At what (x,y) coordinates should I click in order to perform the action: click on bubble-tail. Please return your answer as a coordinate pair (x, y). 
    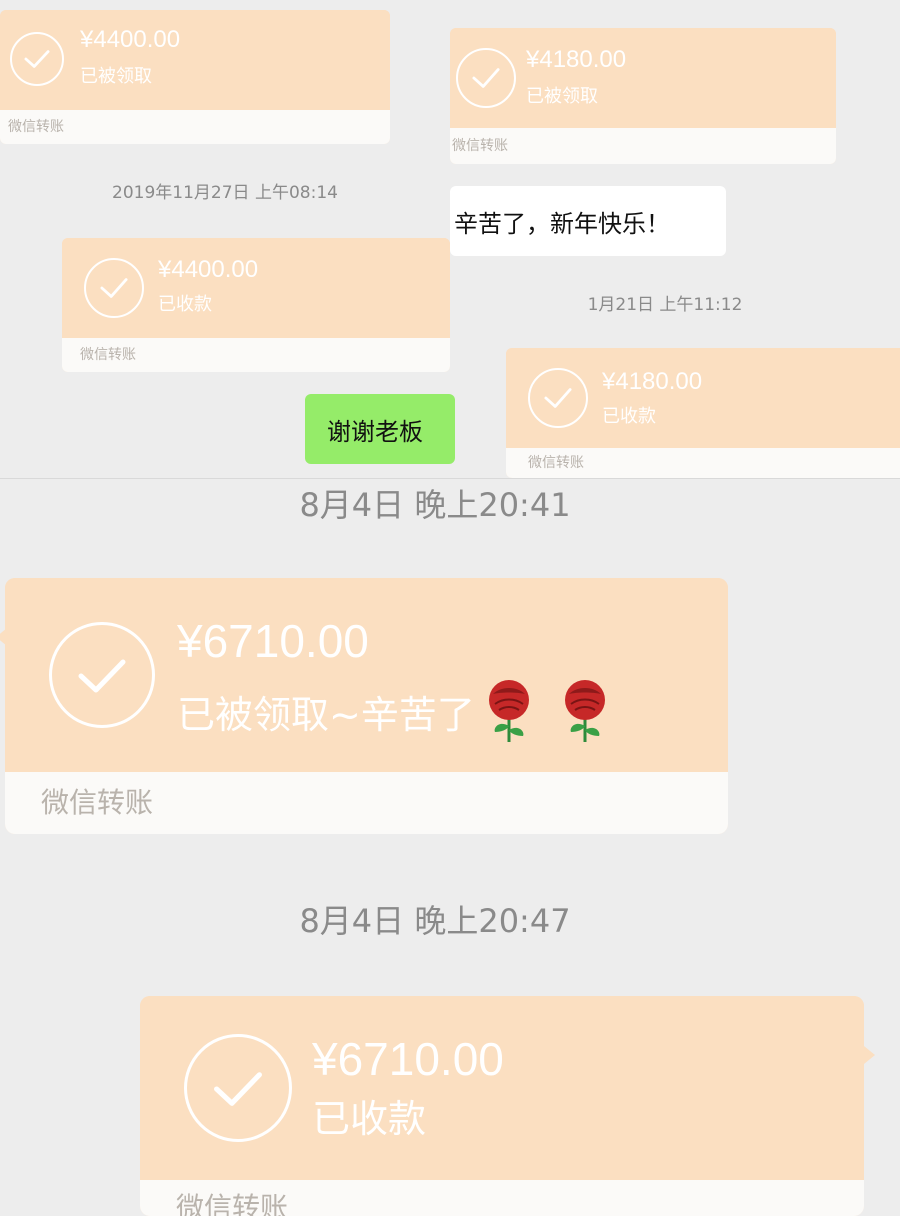
    Looking at the image, I should click on (869, 1055).